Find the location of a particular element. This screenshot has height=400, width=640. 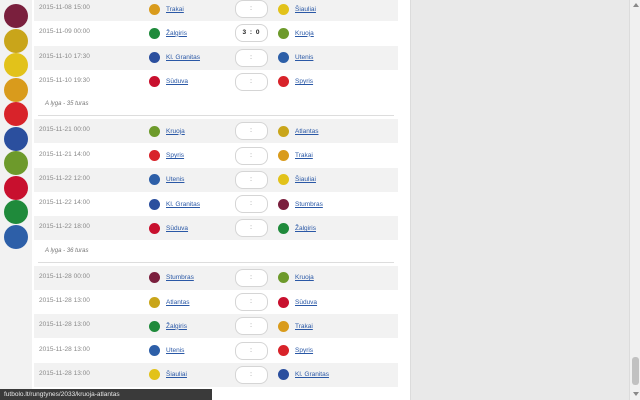

match-row: 2015-11-22 18:00 Sūduva : Žalgiris is located at coordinates (216, 228).